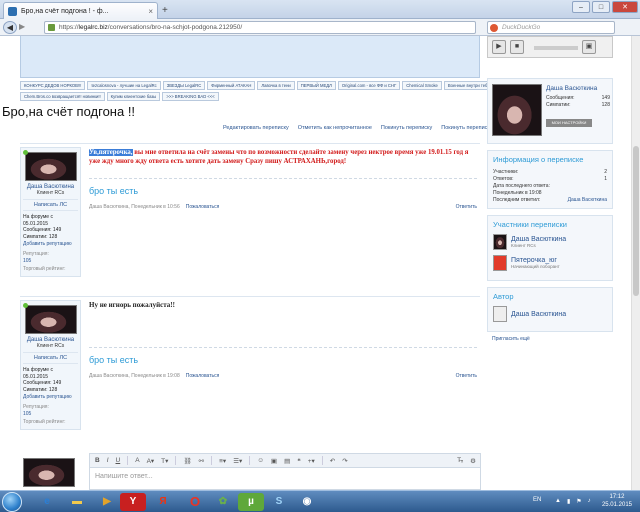 The width and height of the screenshot is (640, 512). What do you see at coordinates (473, 461) in the screenshot?
I see `toggle-bbcode-icon: ⚙` at bounding box center [473, 461].